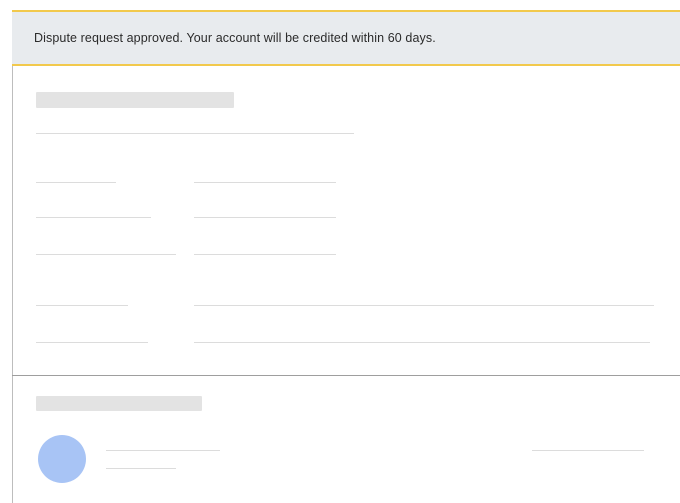  What do you see at coordinates (588, 450) in the screenshot?
I see `skeleton-meta-line` at bounding box center [588, 450].